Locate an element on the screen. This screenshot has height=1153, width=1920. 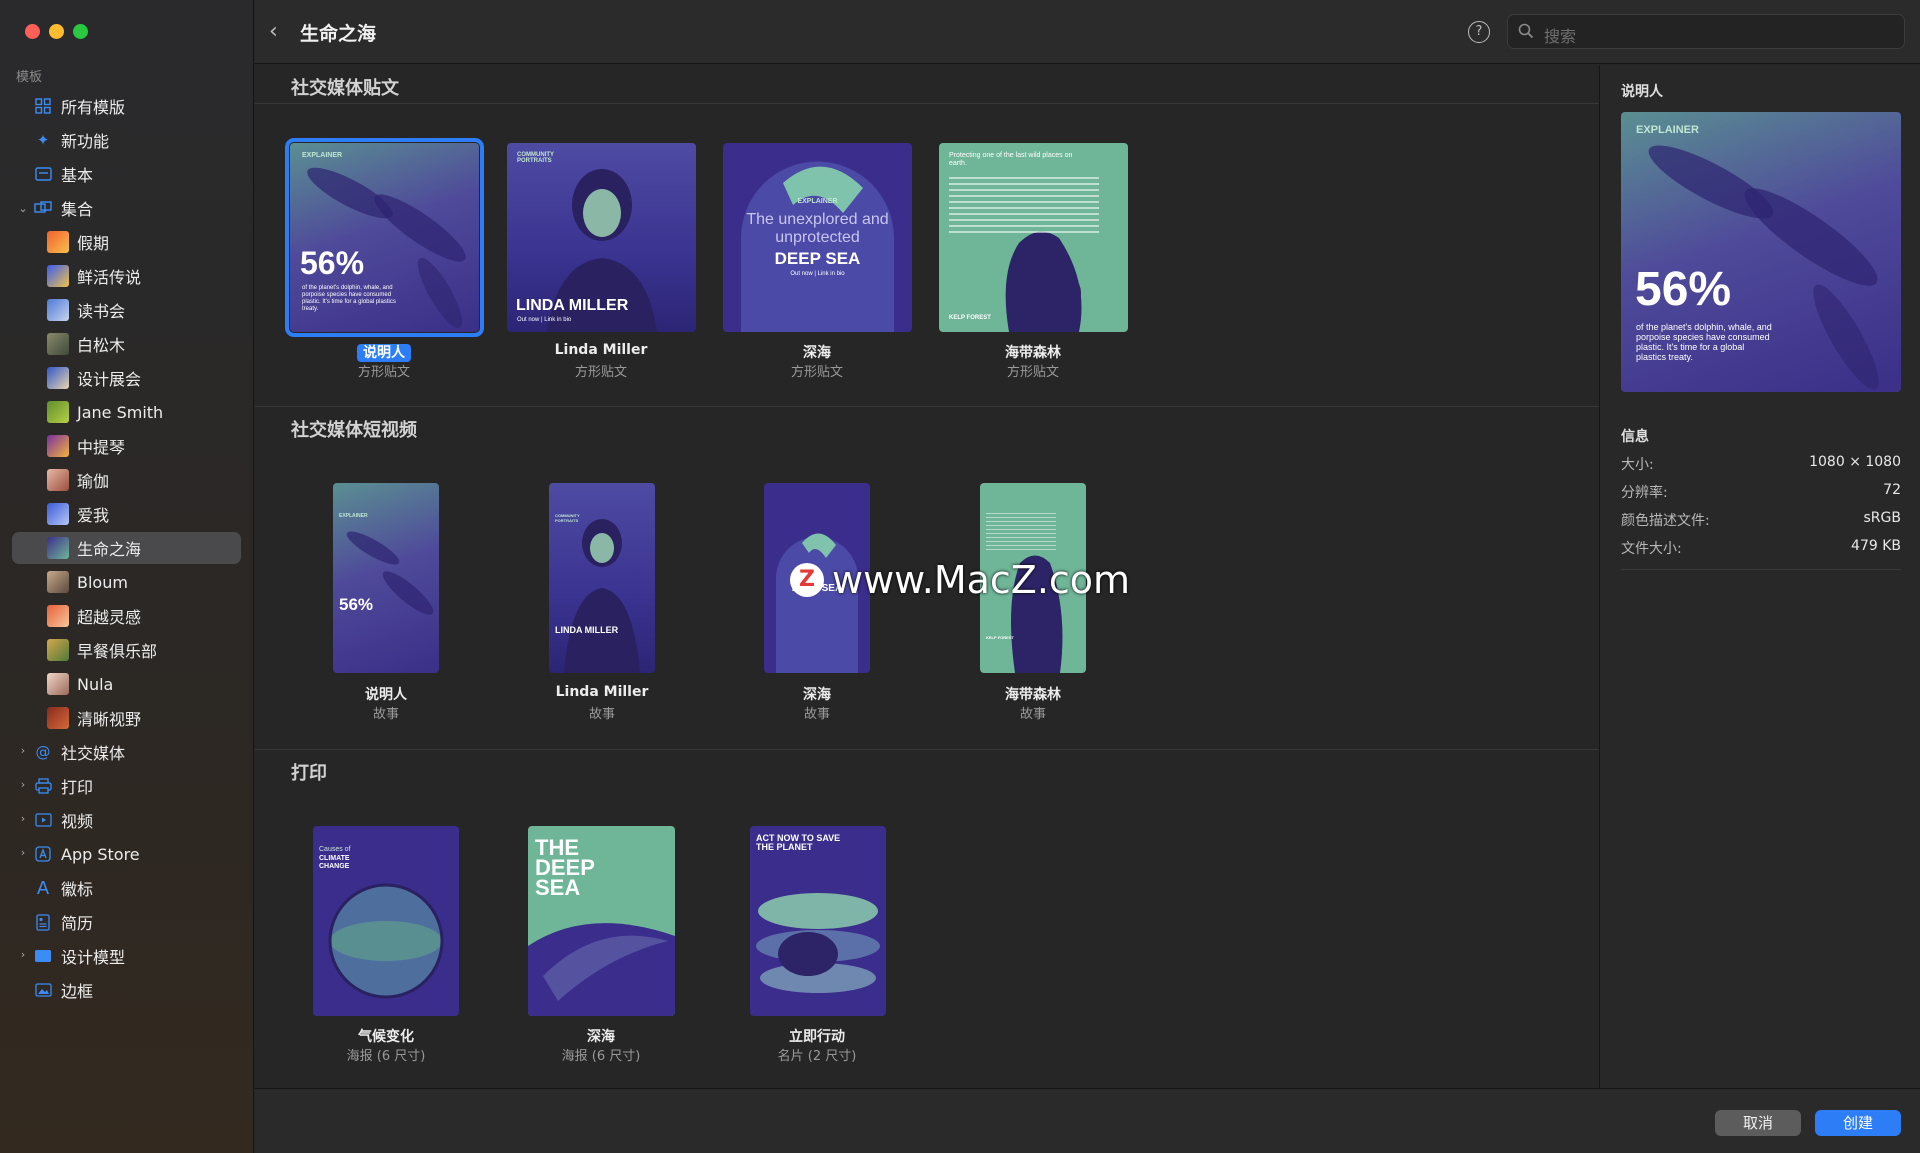
sidebar-item-label: 假期 is located at coordinates (93, 243).